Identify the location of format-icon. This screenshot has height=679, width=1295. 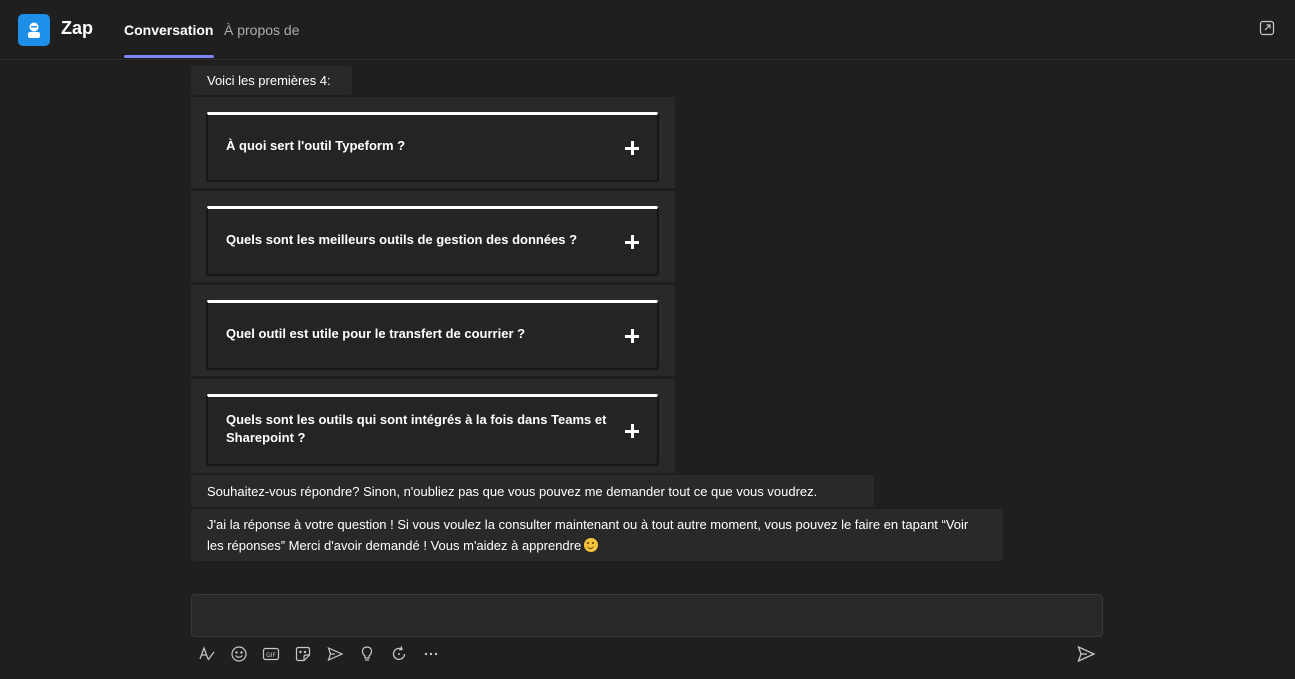
(207, 654).